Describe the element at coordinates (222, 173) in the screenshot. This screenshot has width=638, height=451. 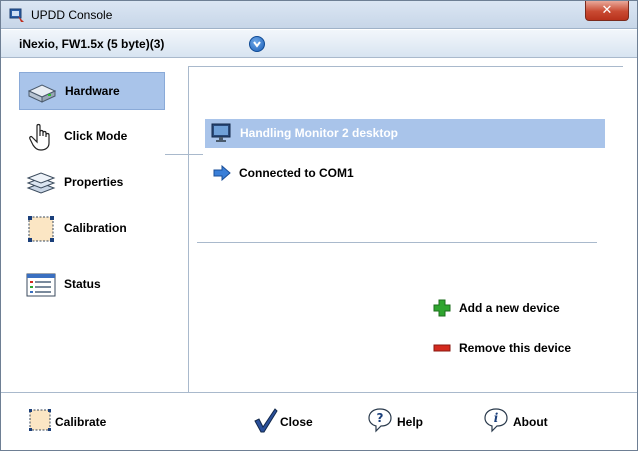
I see `arrow-right-icon` at that location.